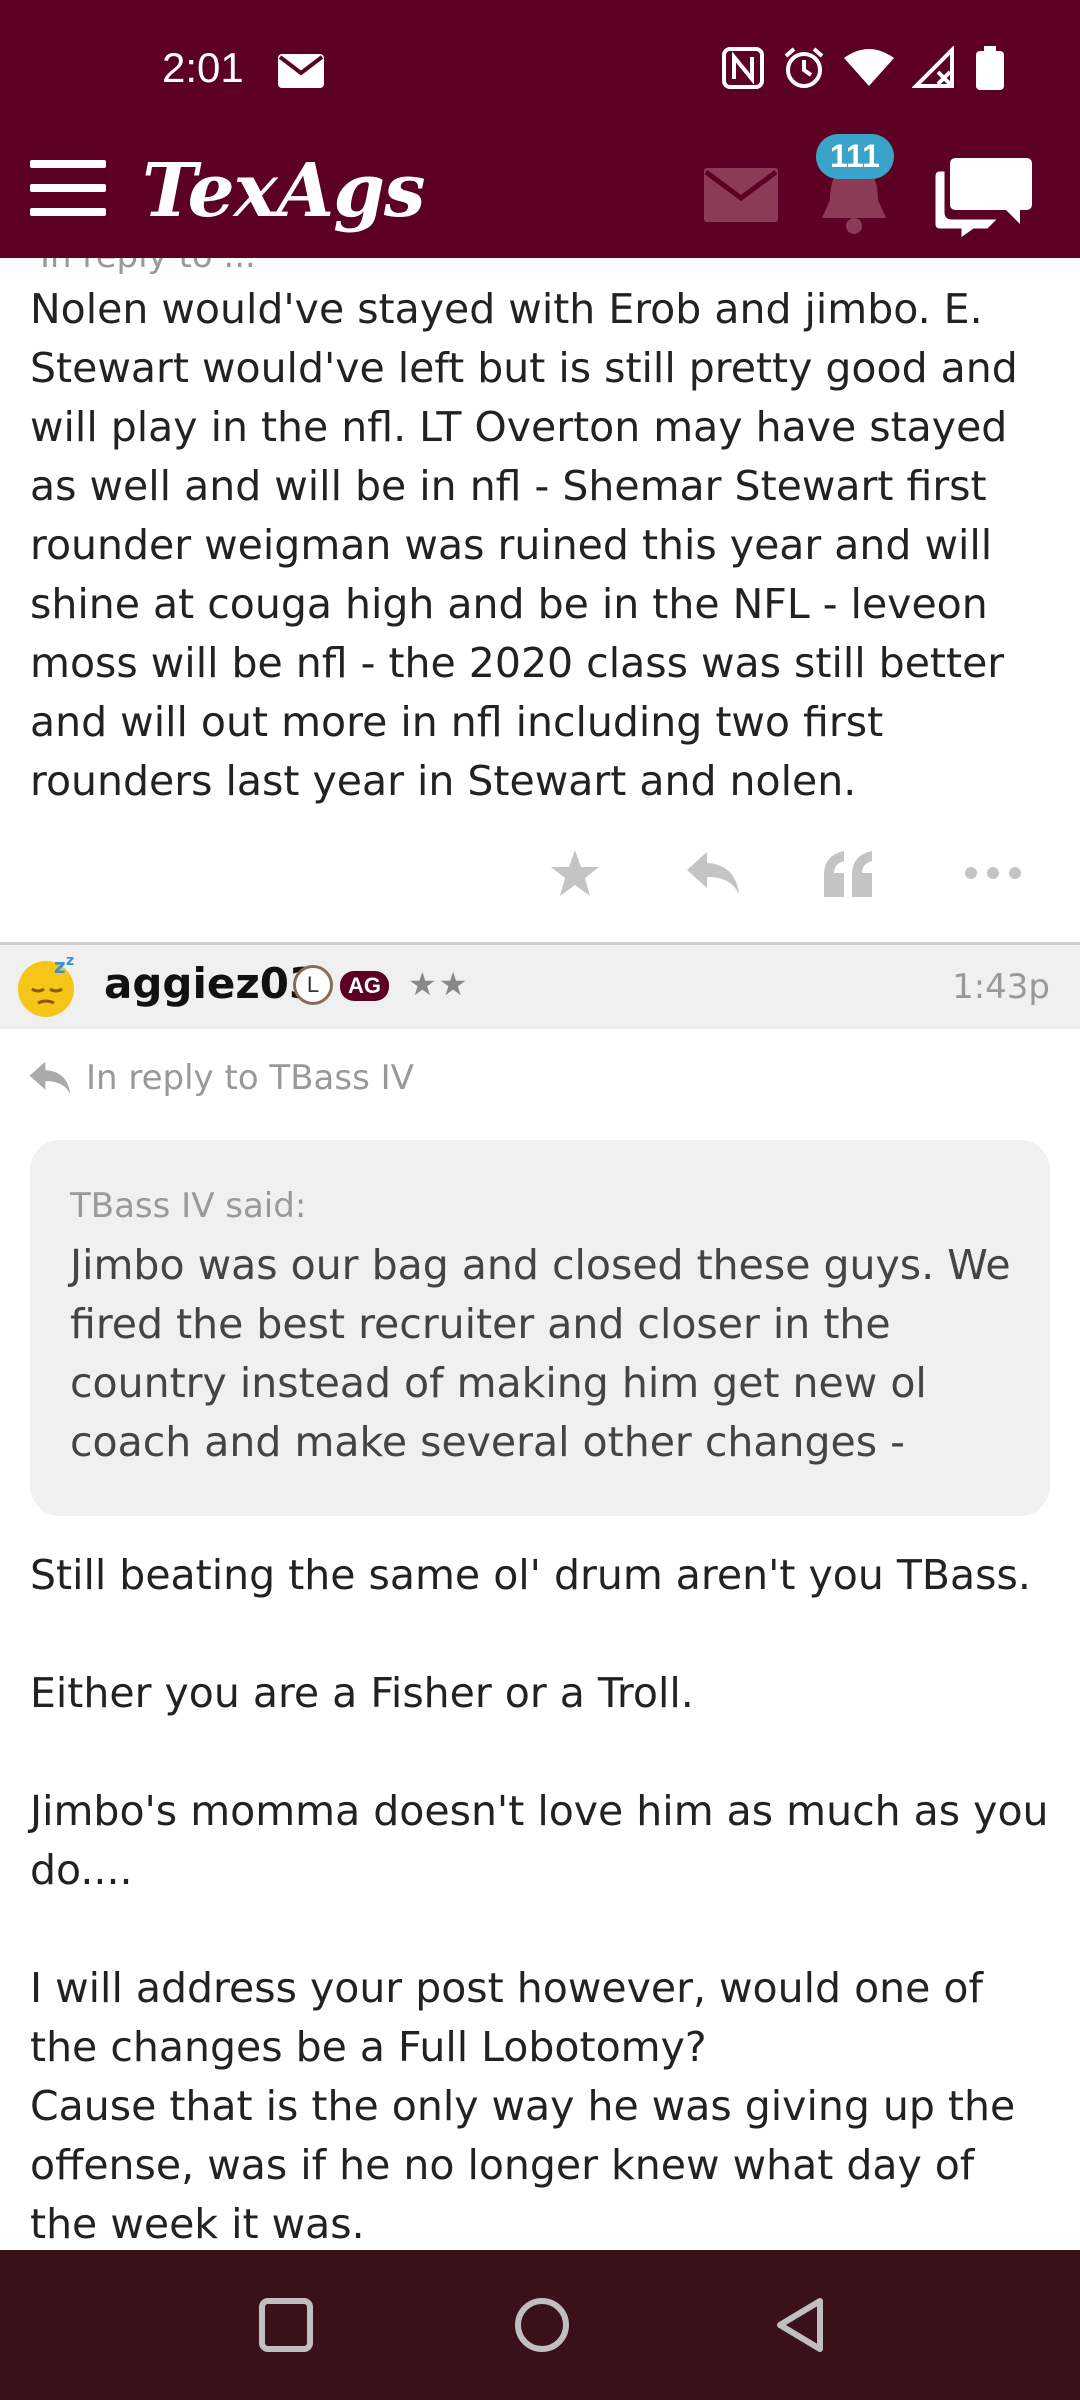 Image resolution: width=1080 pixels, height=2400 pixels. Describe the element at coordinates (983, 197) in the screenshot. I see `chat-icon` at that location.